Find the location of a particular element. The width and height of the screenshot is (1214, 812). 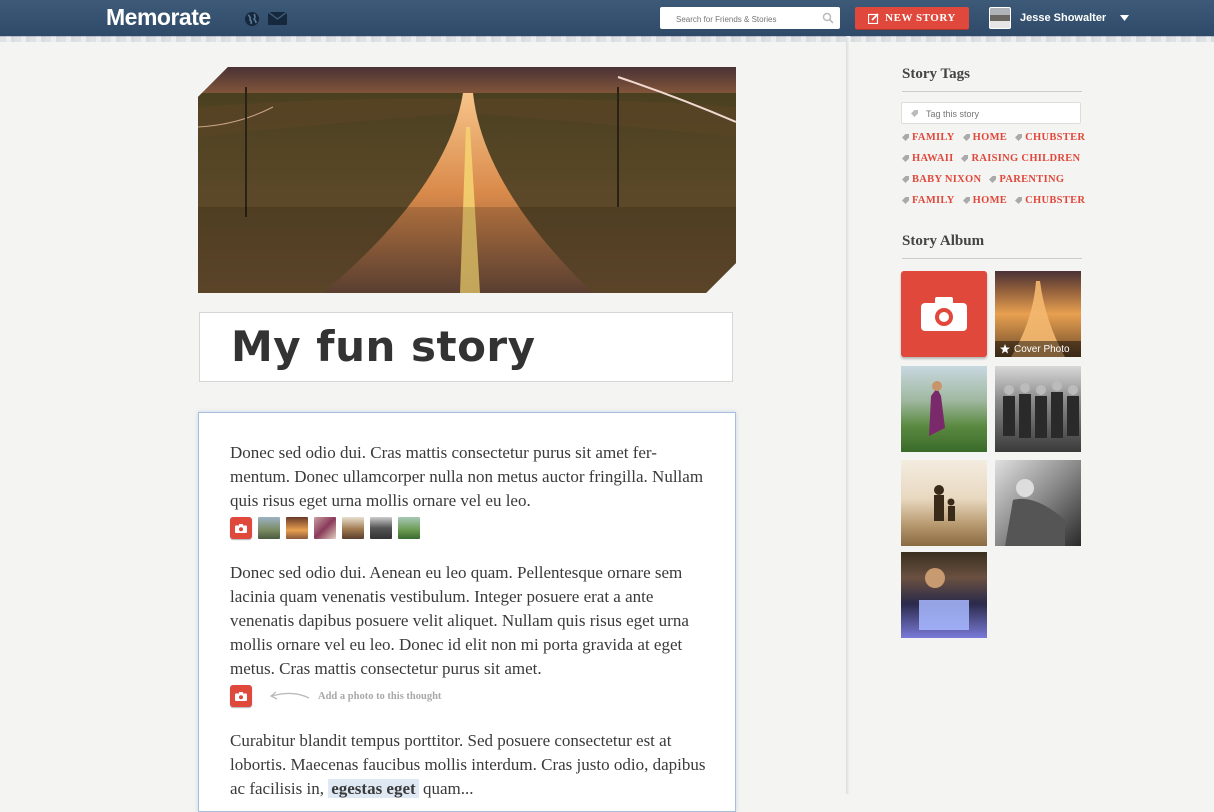

cover-photo-badge: Cover Photo is located at coordinates (1038, 349).